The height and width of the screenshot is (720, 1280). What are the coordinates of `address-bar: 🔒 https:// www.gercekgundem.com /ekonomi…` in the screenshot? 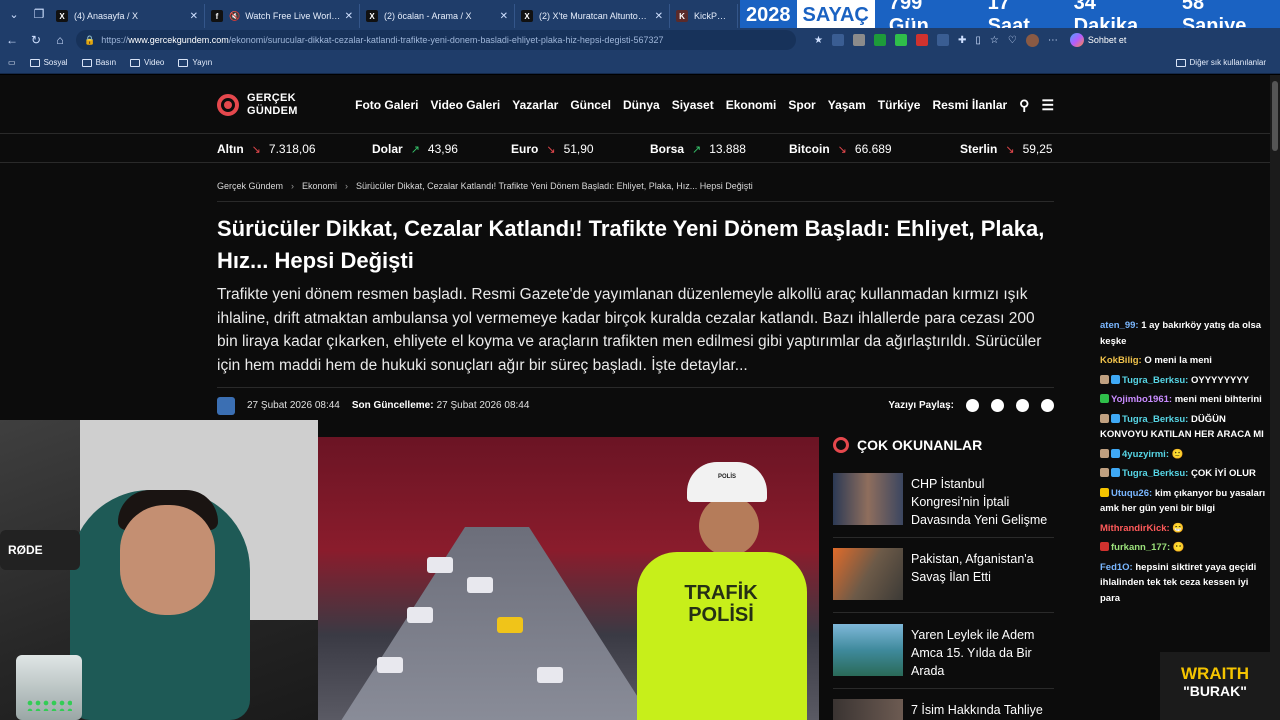 It's located at (436, 40).